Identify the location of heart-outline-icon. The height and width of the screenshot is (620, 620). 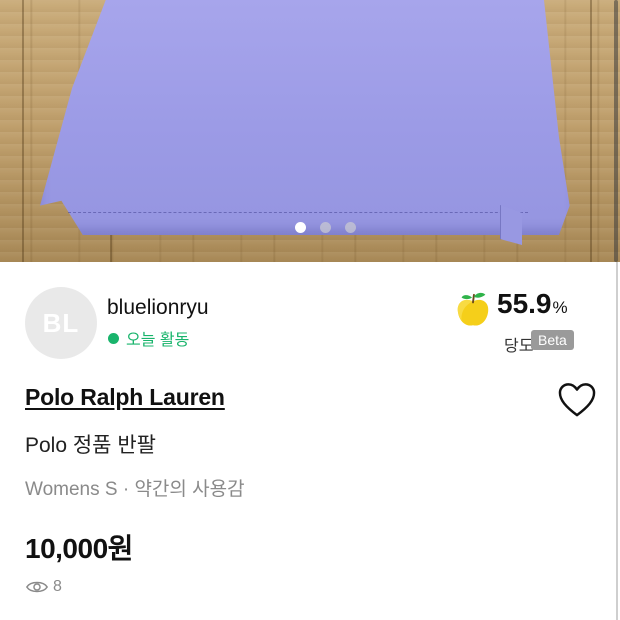
(577, 400).